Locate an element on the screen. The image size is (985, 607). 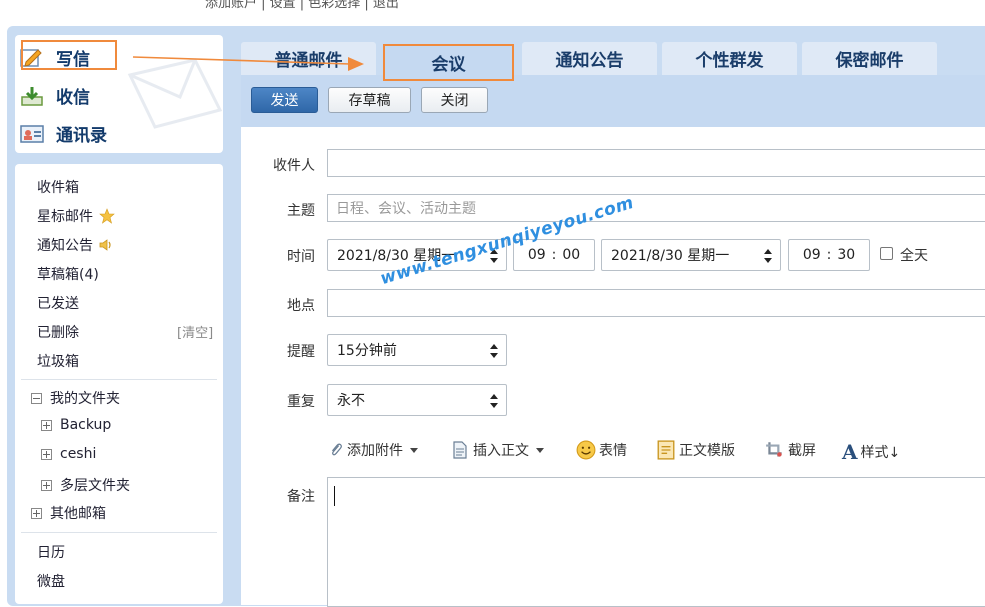
attach-button: 添加附件 is located at coordinates (373, 450).